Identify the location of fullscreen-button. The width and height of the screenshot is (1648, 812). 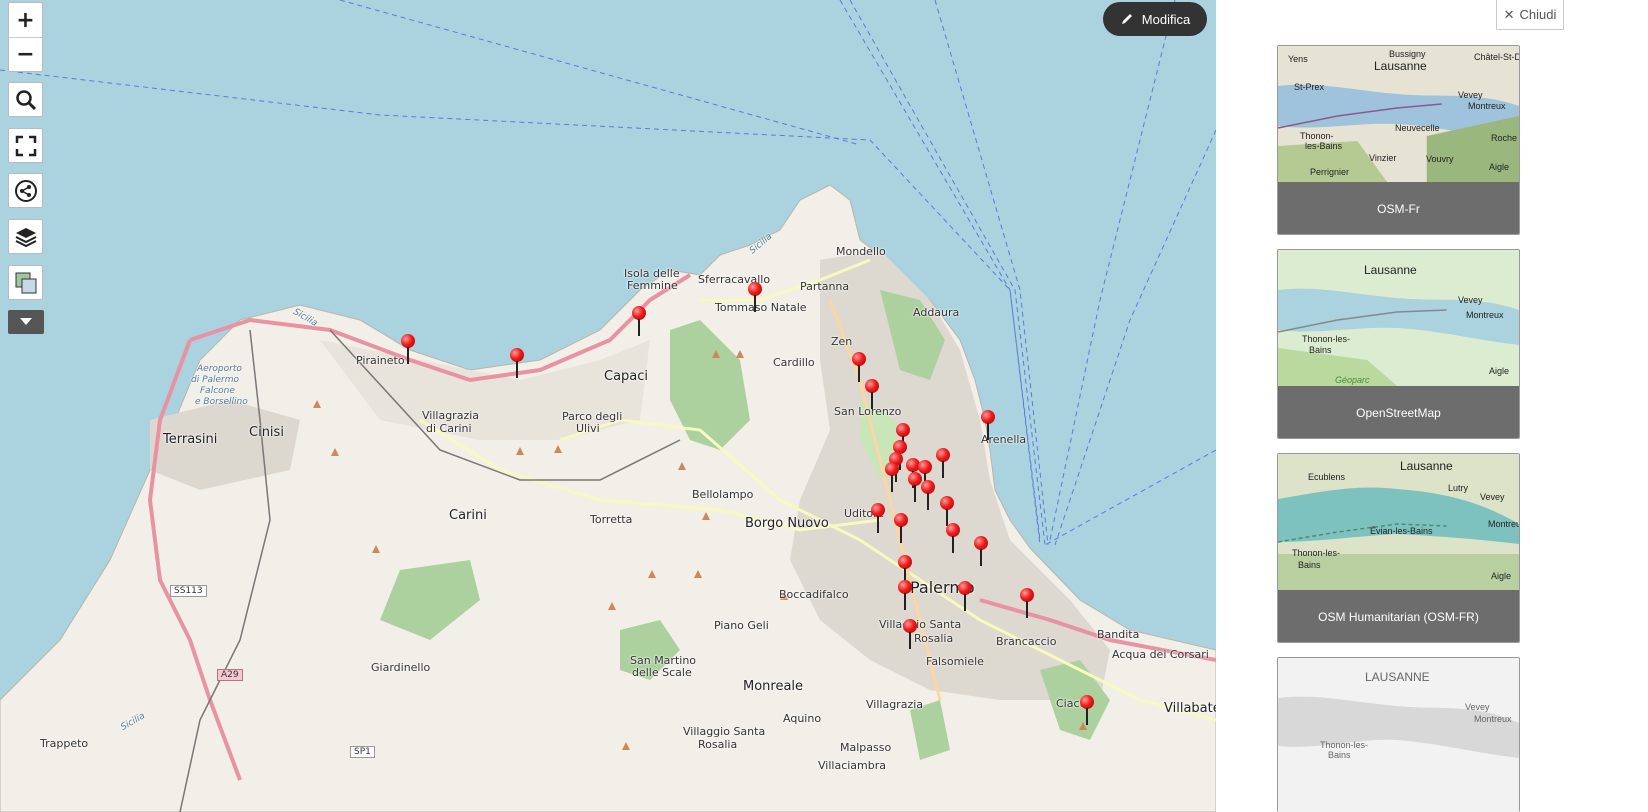
(25, 145).